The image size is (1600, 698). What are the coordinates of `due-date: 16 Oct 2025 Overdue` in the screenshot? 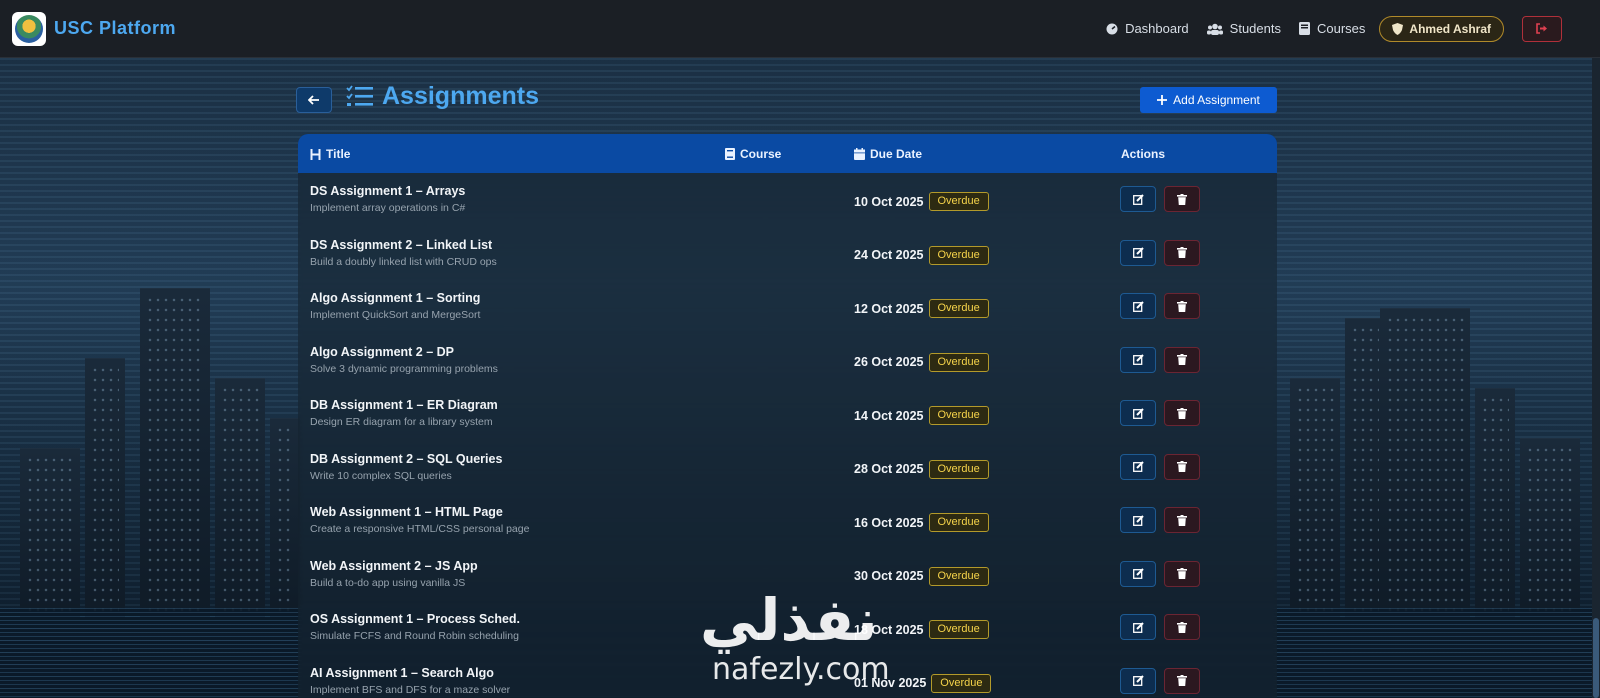 It's located at (921, 522).